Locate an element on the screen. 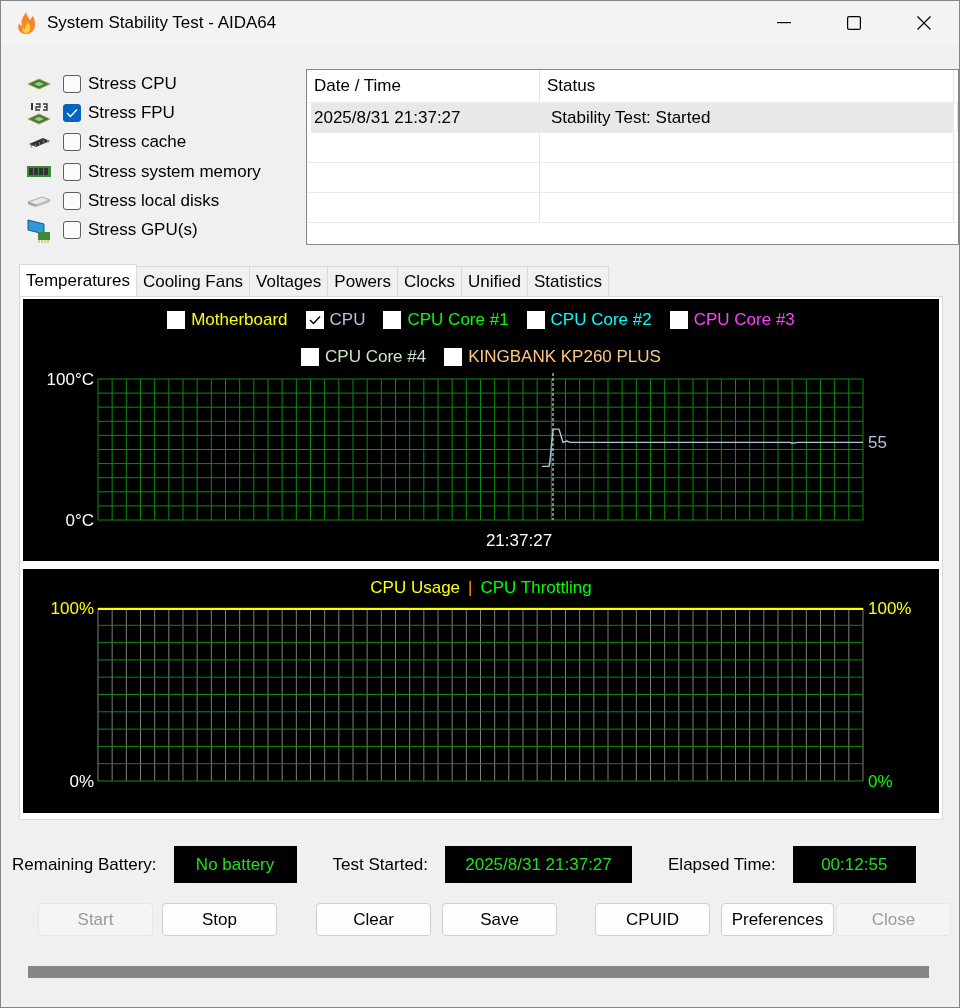 The image size is (960, 1008). reading-label: 55 is located at coordinates (877, 443).